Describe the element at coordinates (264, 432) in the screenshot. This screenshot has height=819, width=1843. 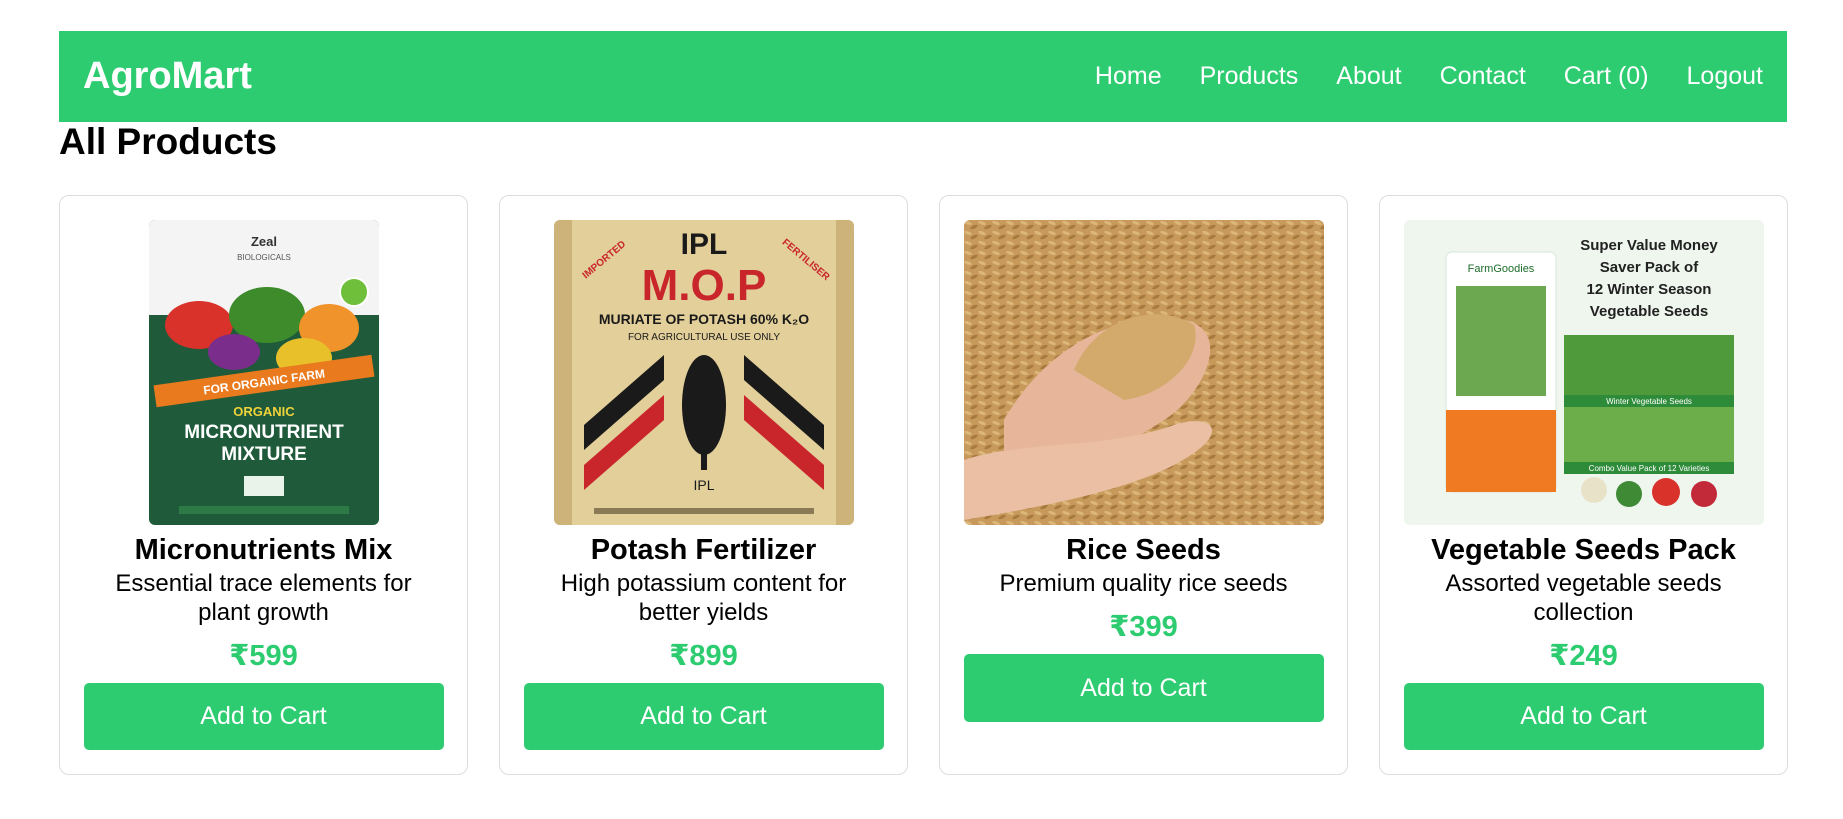
I see `svg-text: MICRONUTRIENT` at that location.